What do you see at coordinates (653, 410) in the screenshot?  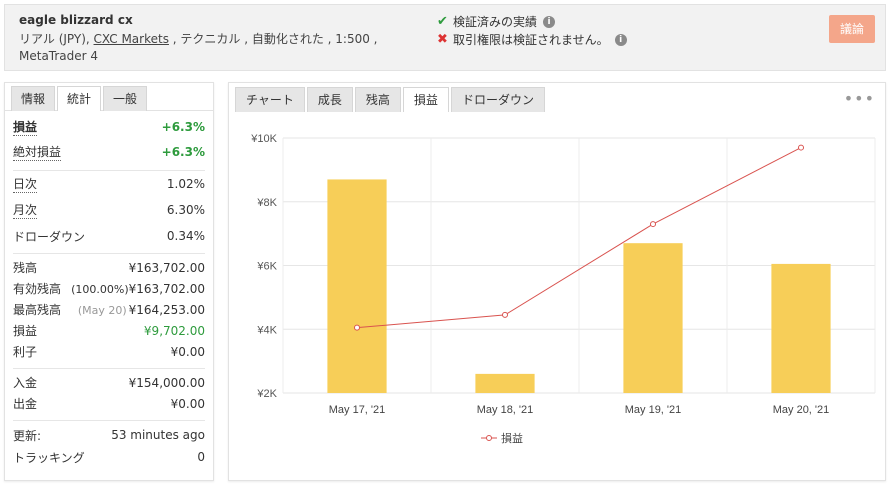 I see `x-tick-label: May 19, '21` at bounding box center [653, 410].